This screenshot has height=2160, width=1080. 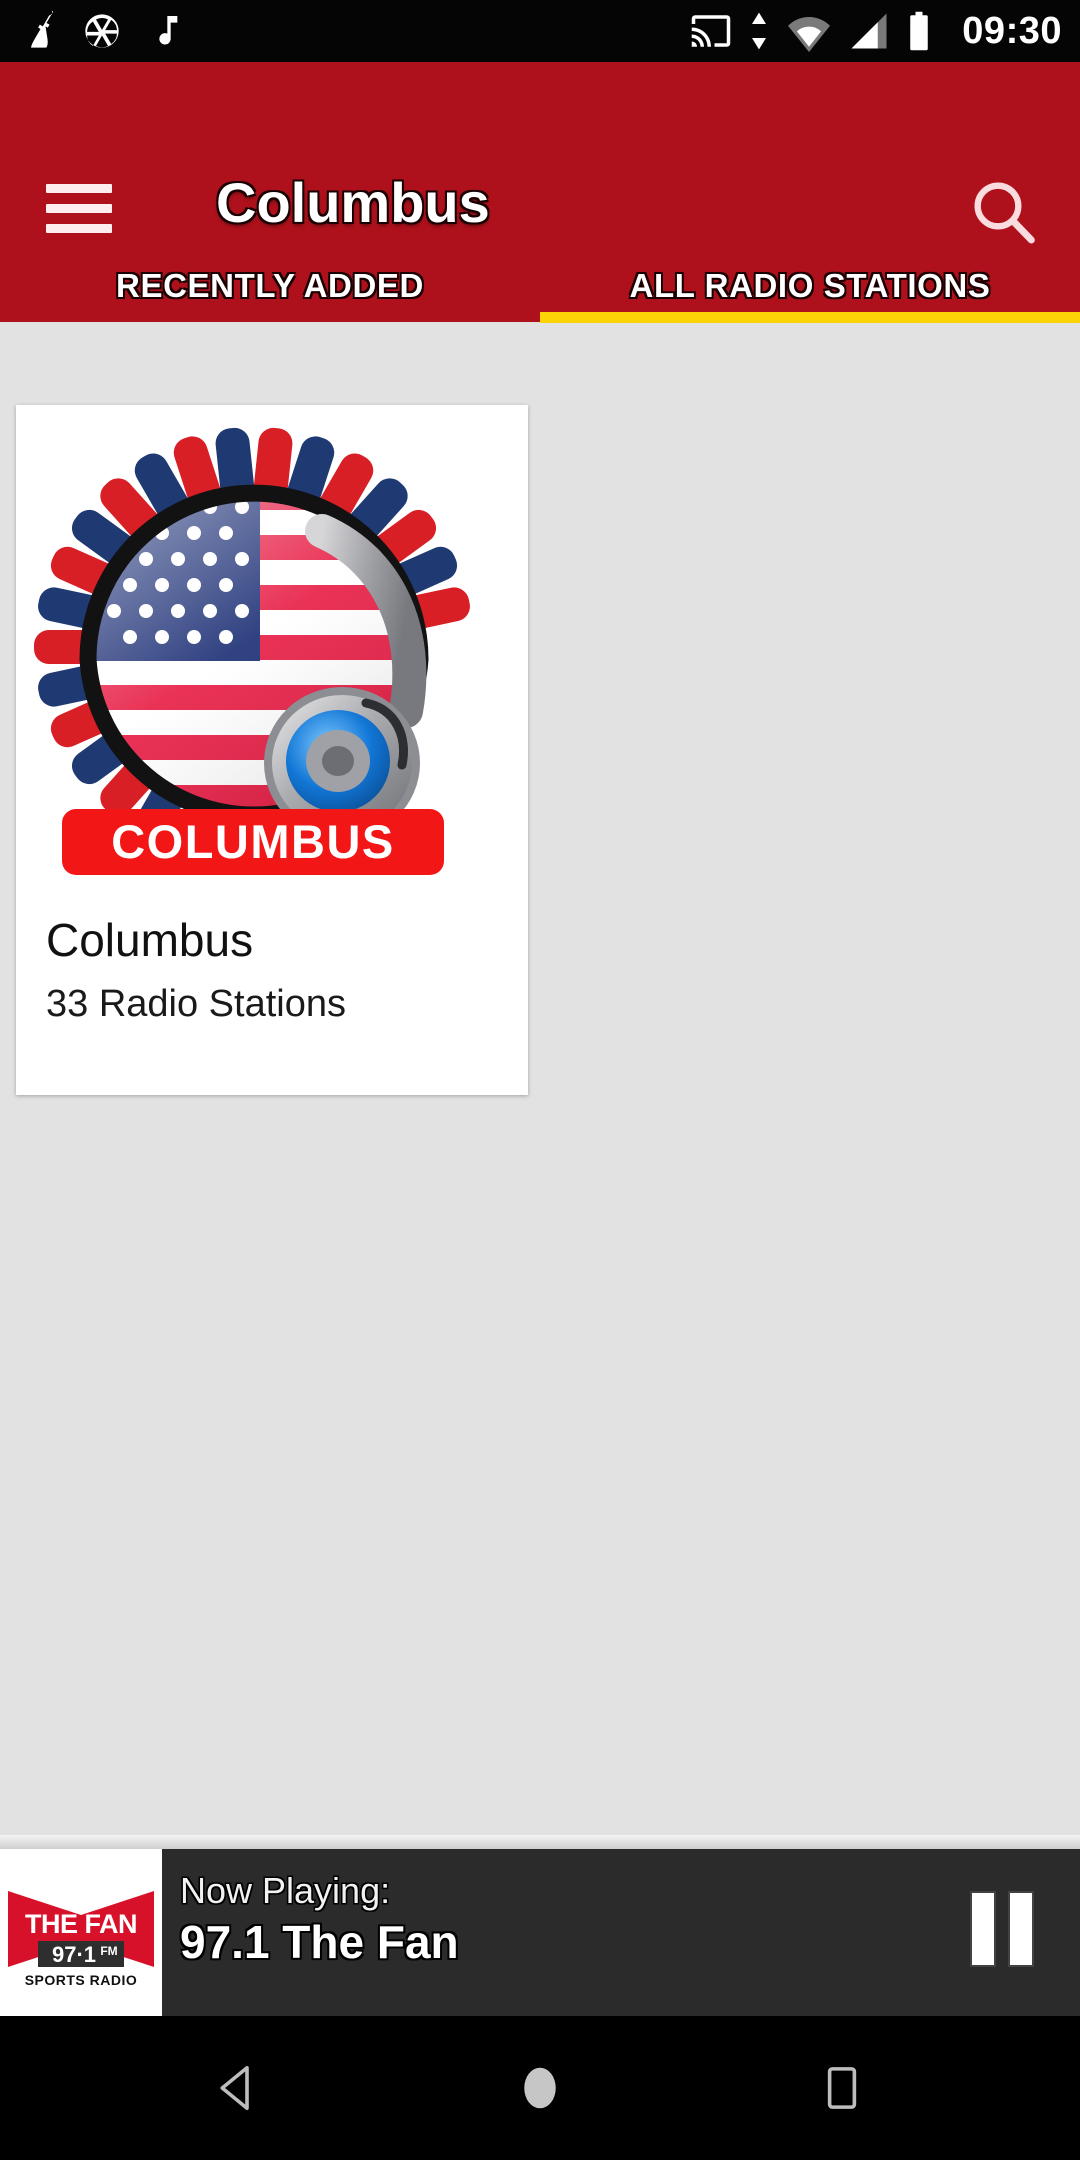 What do you see at coordinates (74, 1954) in the screenshot?
I see `svg-text: 97·1` at bounding box center [74, 1954].